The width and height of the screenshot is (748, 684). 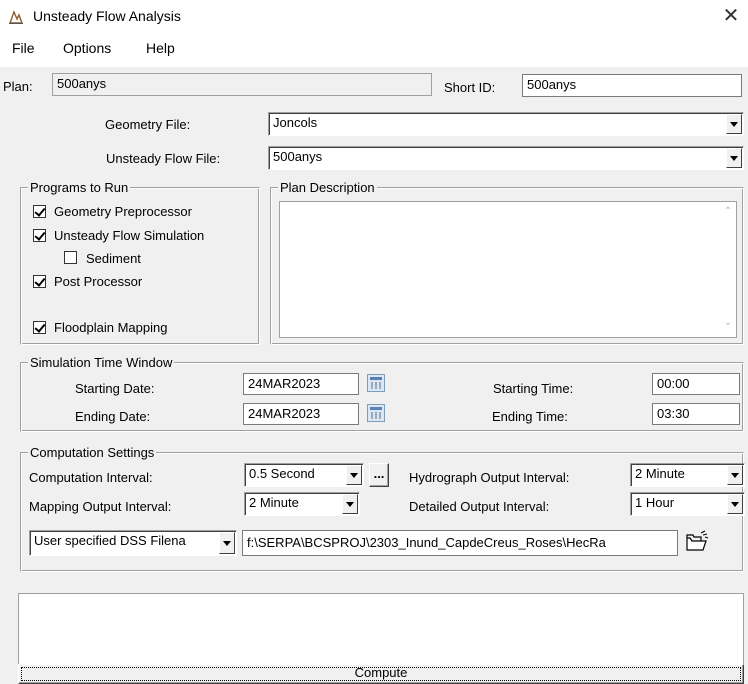 What do you see at coordinates (98, 281) in the screenshot?
I see `post-processor-label: Post Processor` at bounding box center [98, 281].